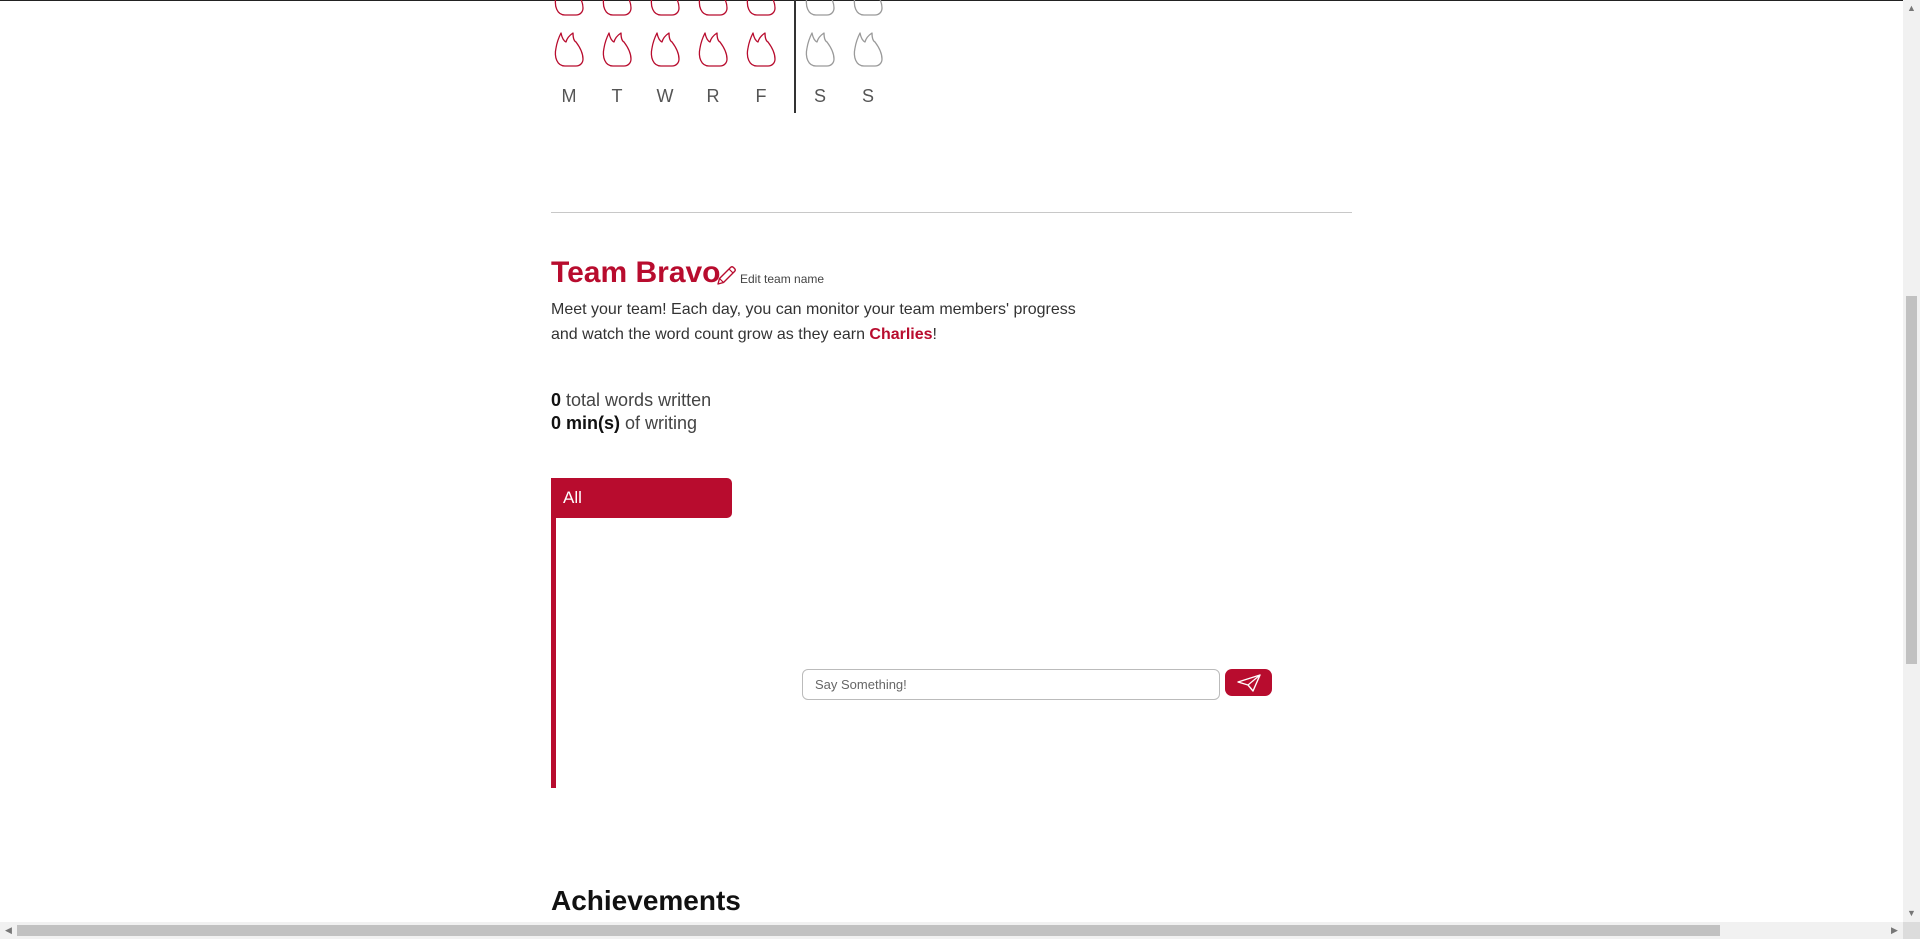  What do you see at coordinates (553, 633) in the screenshot?
I see `member-tabs-rail` at bounding box center [553, 633].